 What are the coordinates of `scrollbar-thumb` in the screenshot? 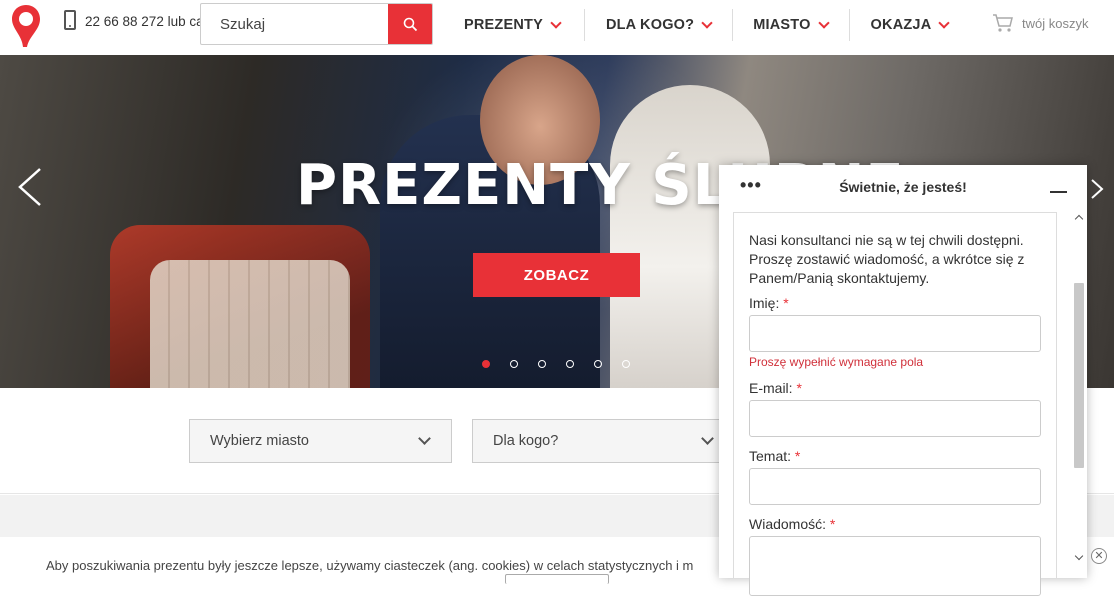 It's located at (1079, 375).